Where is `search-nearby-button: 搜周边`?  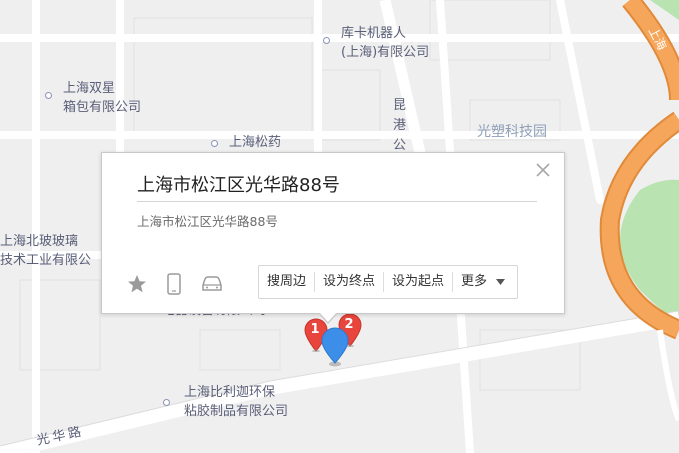
search-nearby-button: 搜周边 is located at coordinates (287, 282).